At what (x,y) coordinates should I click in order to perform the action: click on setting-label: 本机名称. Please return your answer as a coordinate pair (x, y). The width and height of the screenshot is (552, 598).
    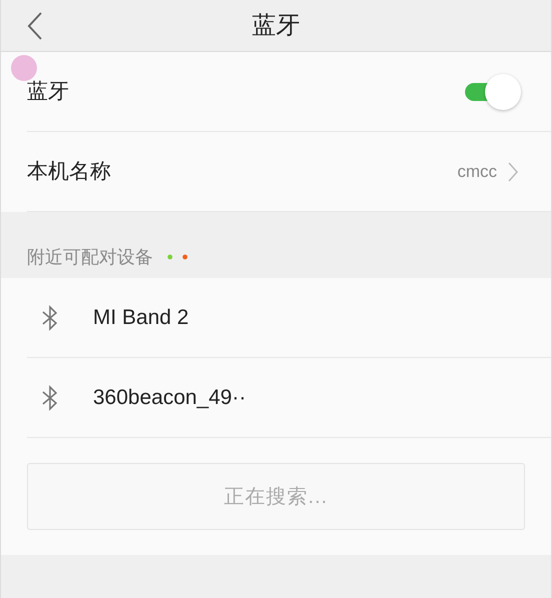
    Looking at the image, I should click on (69, 171).